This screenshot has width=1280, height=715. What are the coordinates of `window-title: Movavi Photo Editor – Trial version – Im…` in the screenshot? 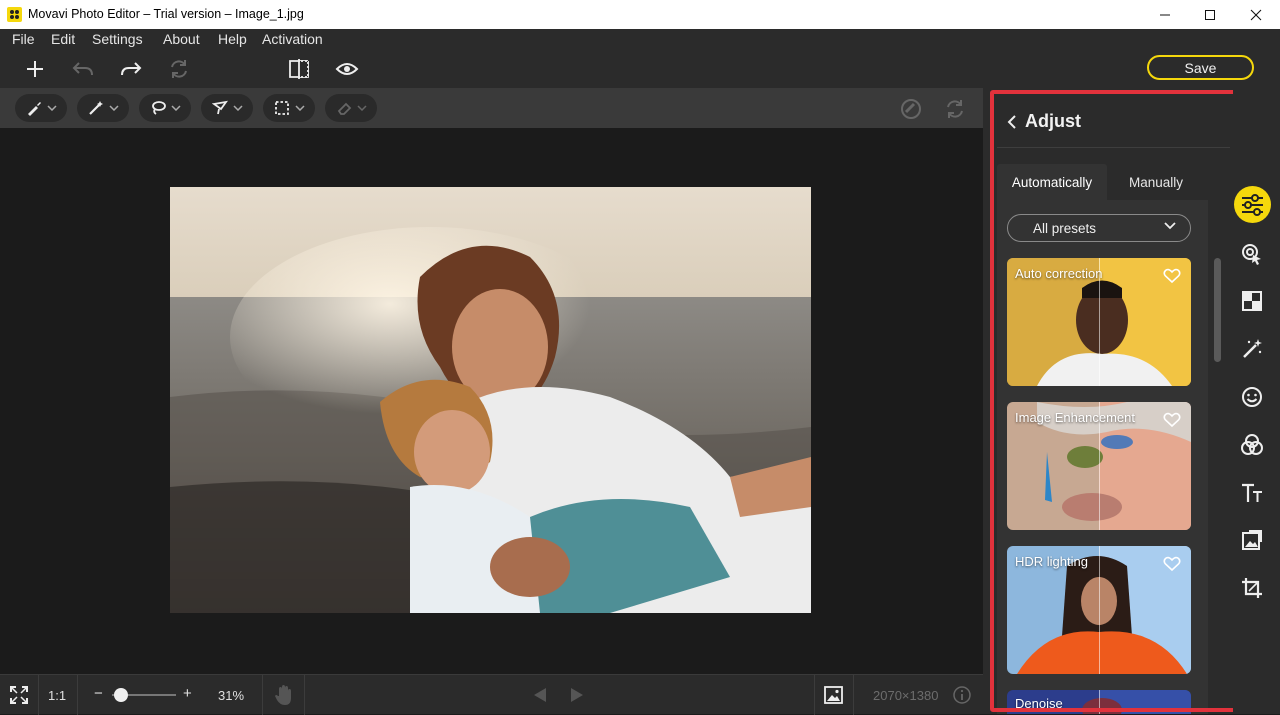 It's located at (166, 14).